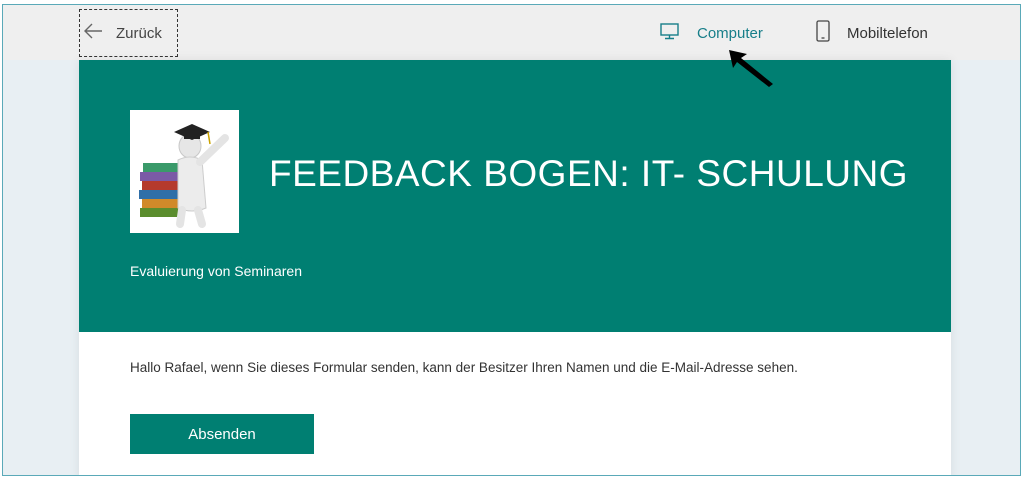  What do you see at coordinates (670, 33) in the screenshot?
I see `monitor-icon` at bounding box center [670, 33].